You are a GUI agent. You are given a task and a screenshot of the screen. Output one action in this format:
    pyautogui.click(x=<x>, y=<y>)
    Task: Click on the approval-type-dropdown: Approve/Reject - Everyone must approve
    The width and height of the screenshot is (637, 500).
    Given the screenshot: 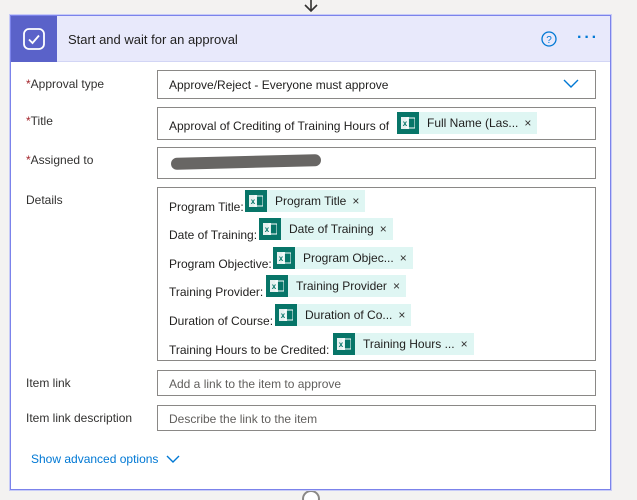 What is the action you would take?
    pyautogui.click(x=376, y=84)
    